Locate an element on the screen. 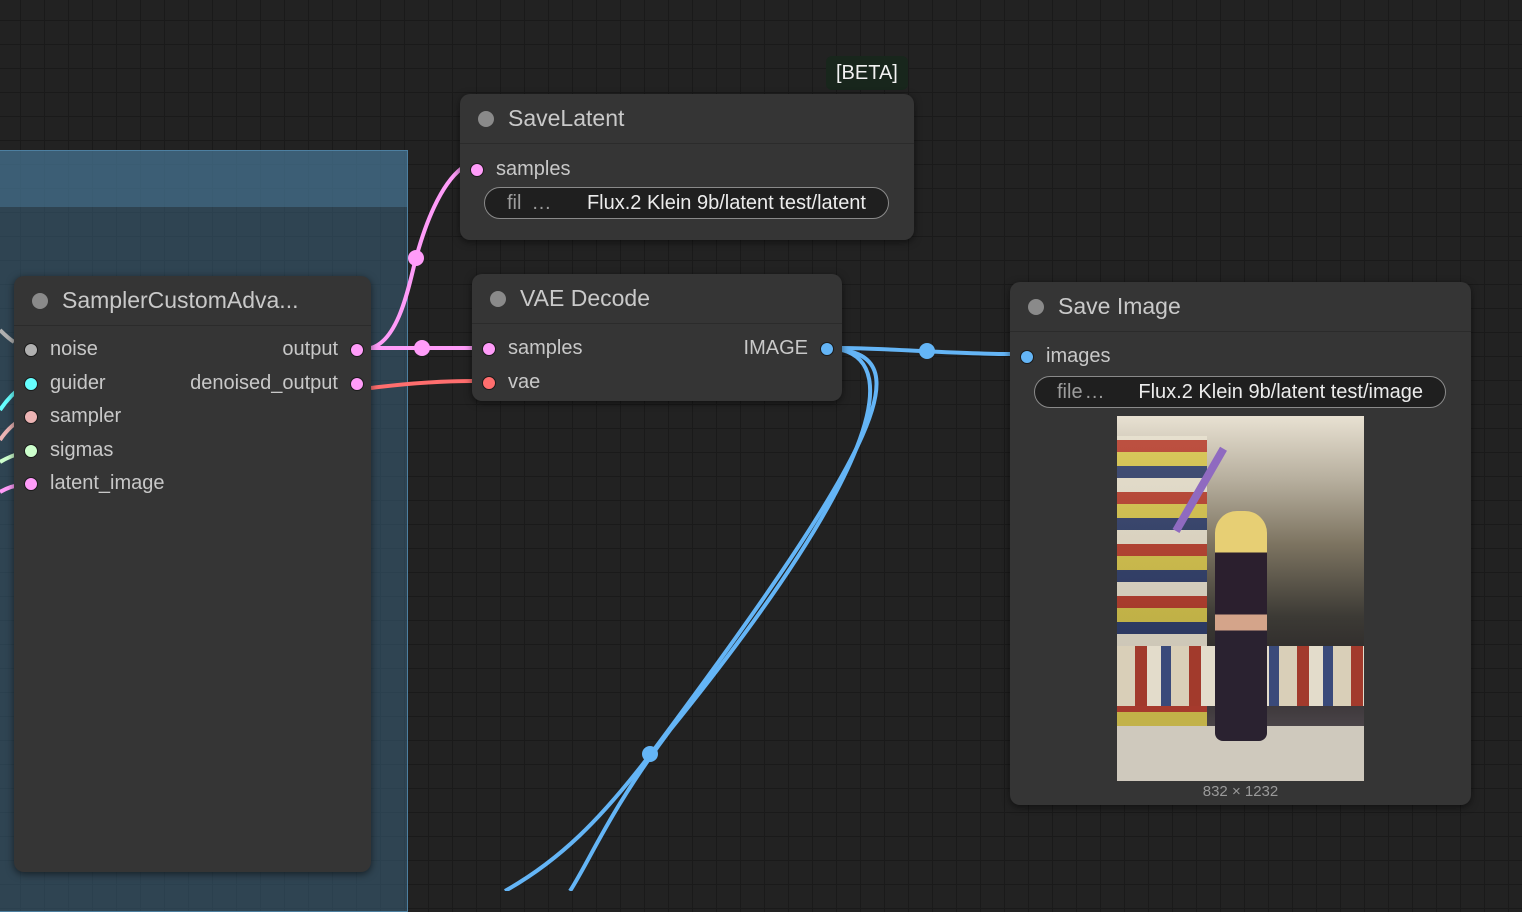 This screenshot has width=1522, height=912. output-slot-output: output is located at coordinates (323, 349).